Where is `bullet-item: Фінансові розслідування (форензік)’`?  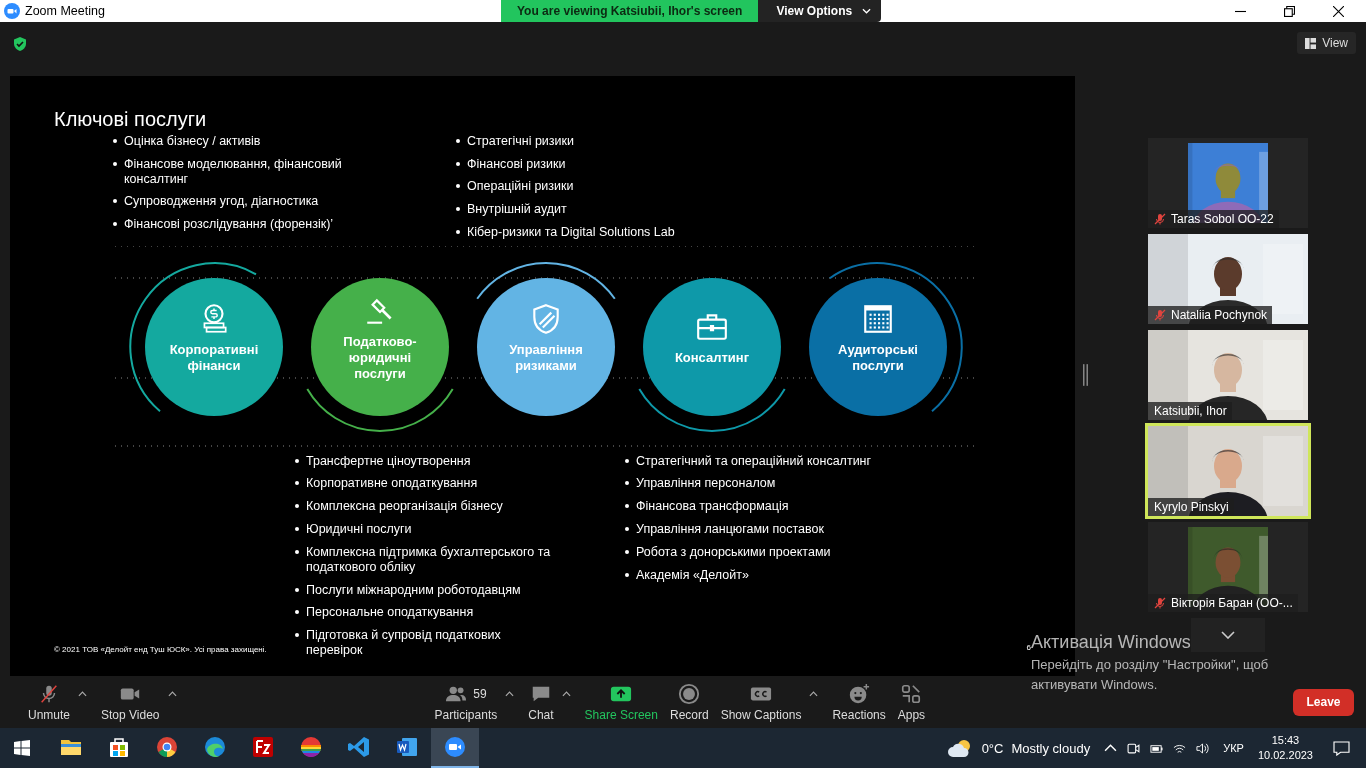 bullet-item: Фінансові розслідування (форензік)’ is located at coordinates (233, 225).